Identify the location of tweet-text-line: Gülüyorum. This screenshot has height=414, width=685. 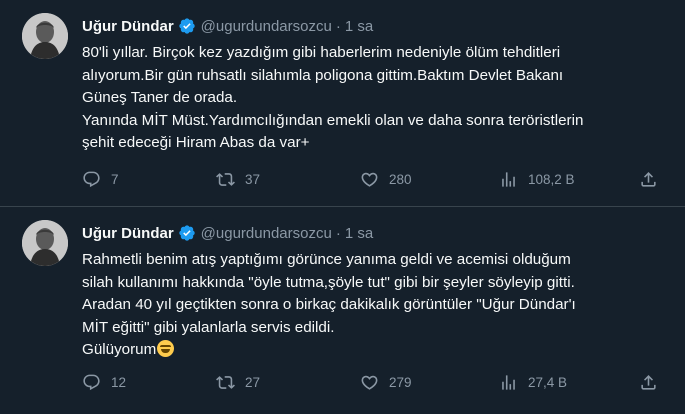
(119, 350).